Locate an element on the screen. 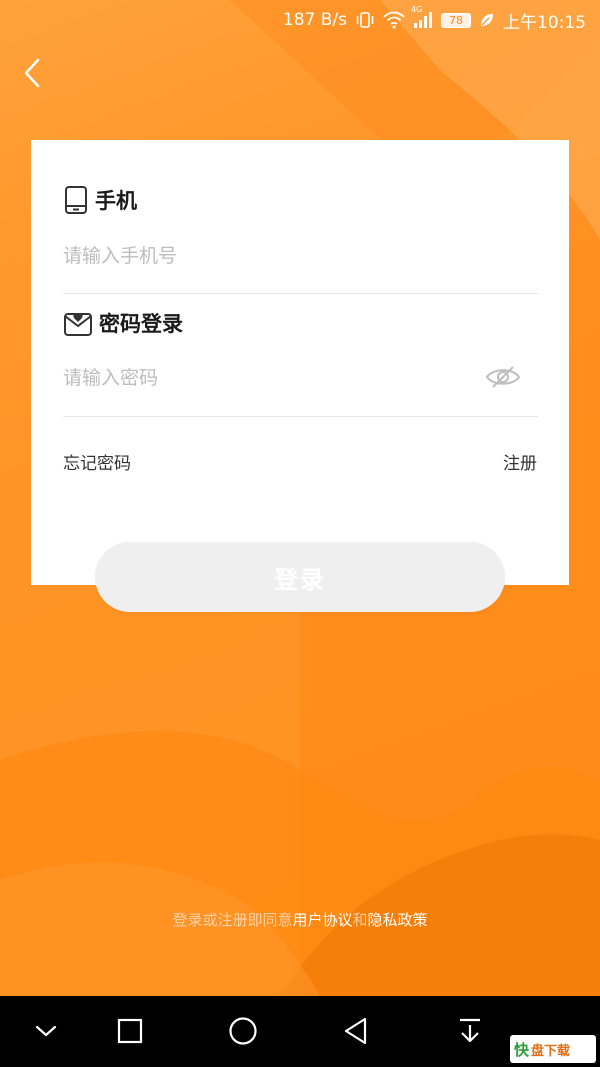 This screenshot has height=1067, width=600. password-label: 密码登录 is located at coordinates (141, 324).